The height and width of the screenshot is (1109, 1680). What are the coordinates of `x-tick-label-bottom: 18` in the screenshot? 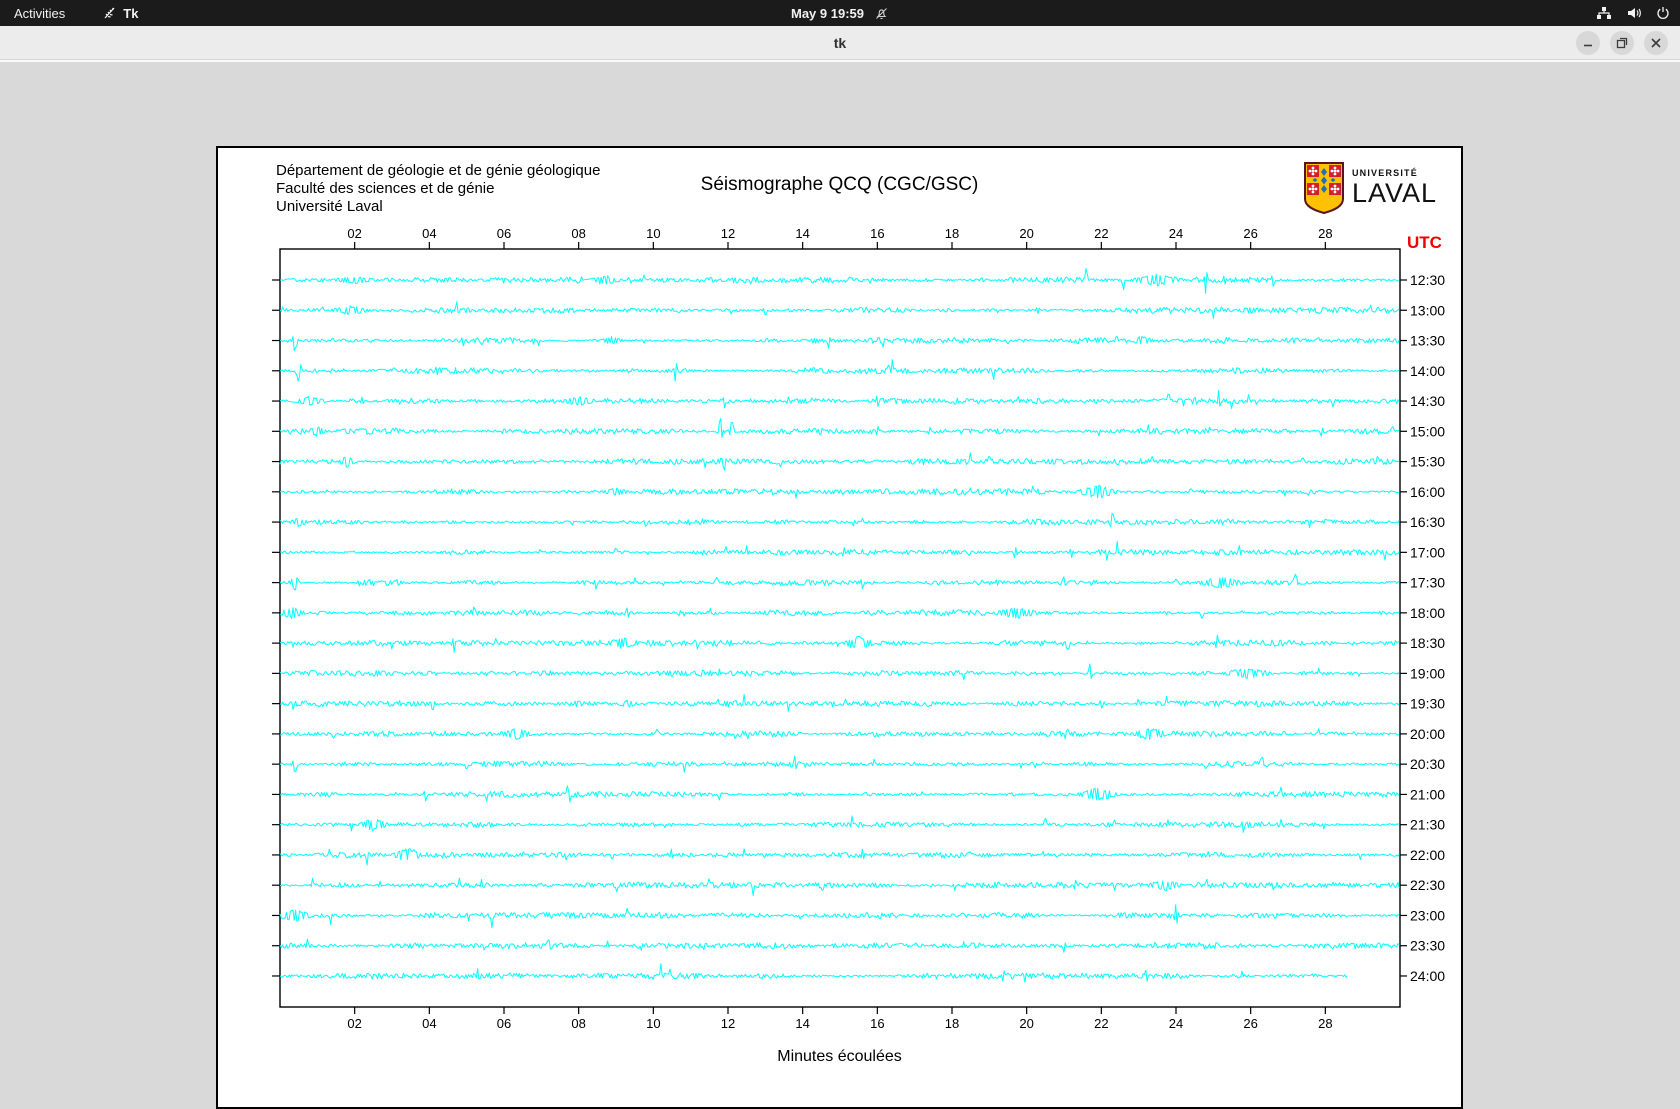 It's located at (952, 1023).